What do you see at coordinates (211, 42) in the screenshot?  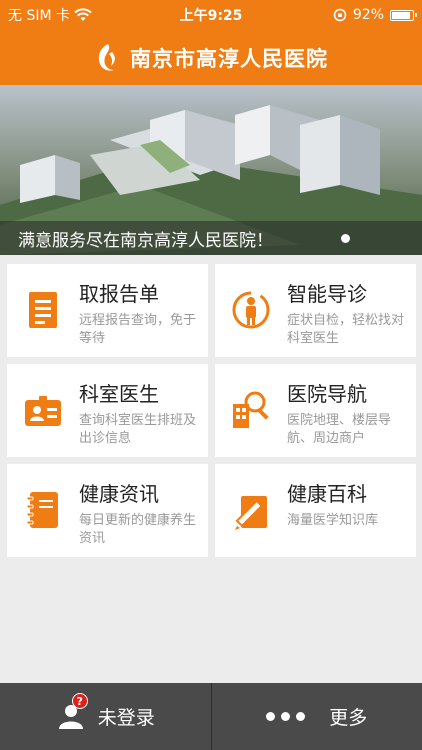 I see `app-header: 无 SIM 卡 上午9:25 92% 南京市高淳人民医院` at bounding box center [211, 42].